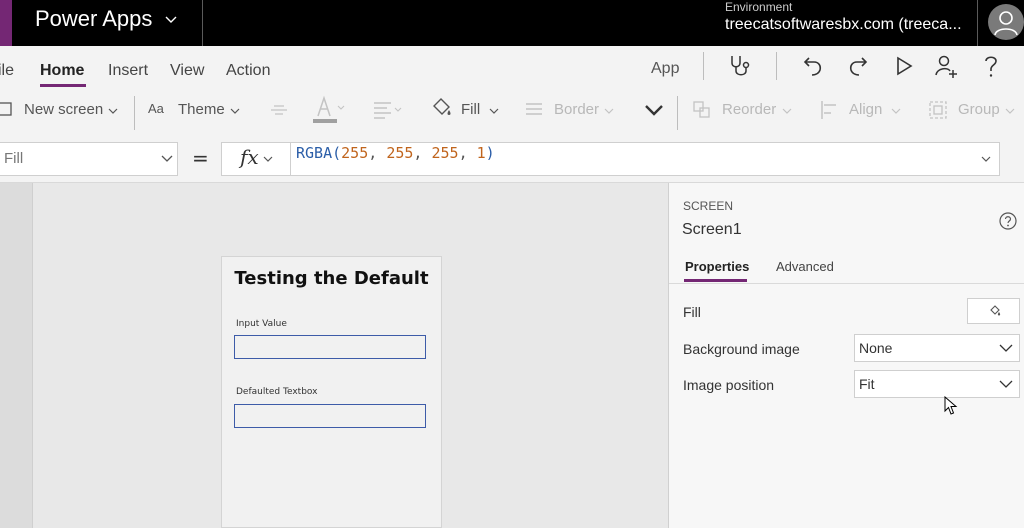  Describe the element at coordinates (576, 109) in the screenshot. I see `border-button: Border` at that location.